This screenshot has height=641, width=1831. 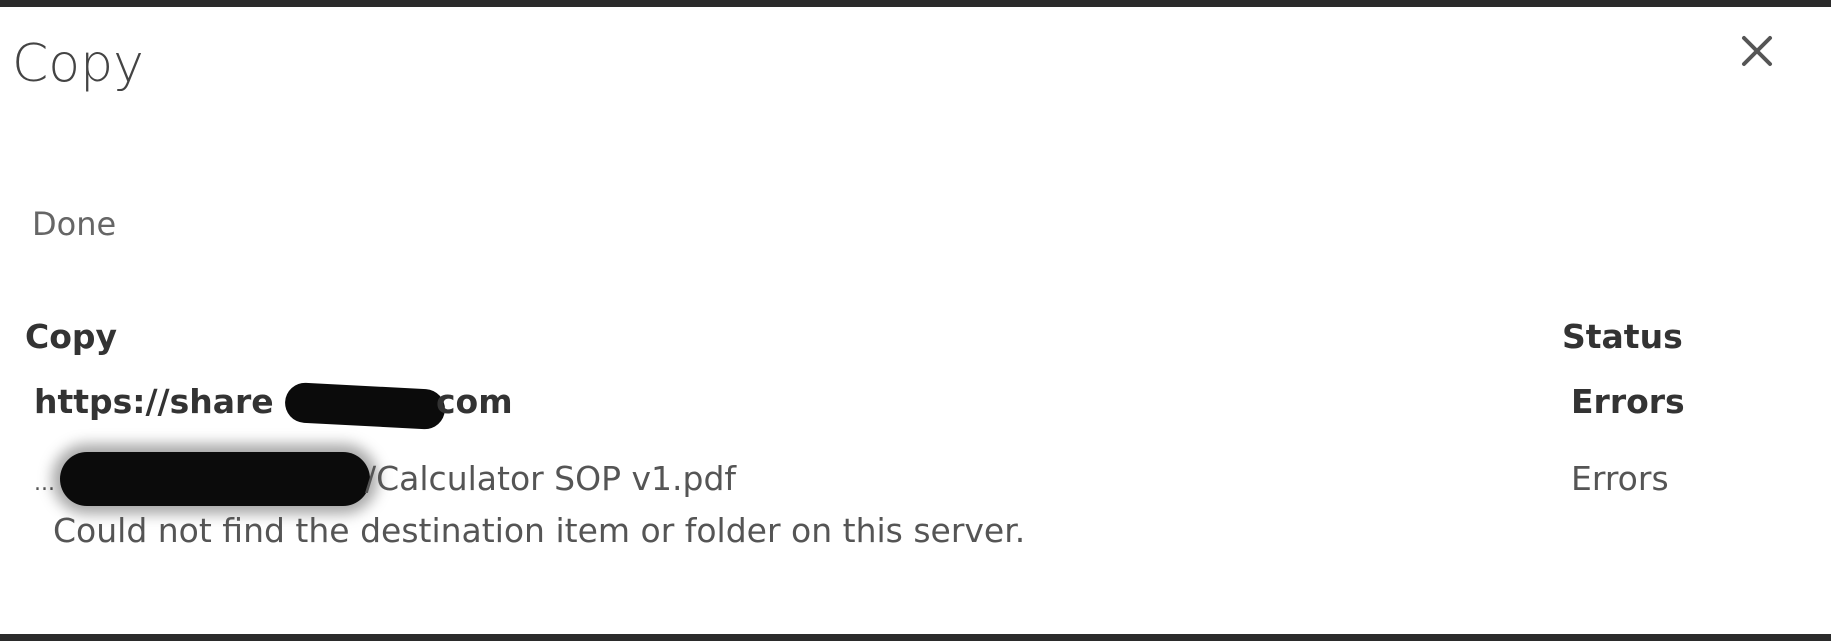 What do you see at coordinates (1622, 336) in the screenshot?
I see `column-header-status: Status` at bounding box center [1622, 336].